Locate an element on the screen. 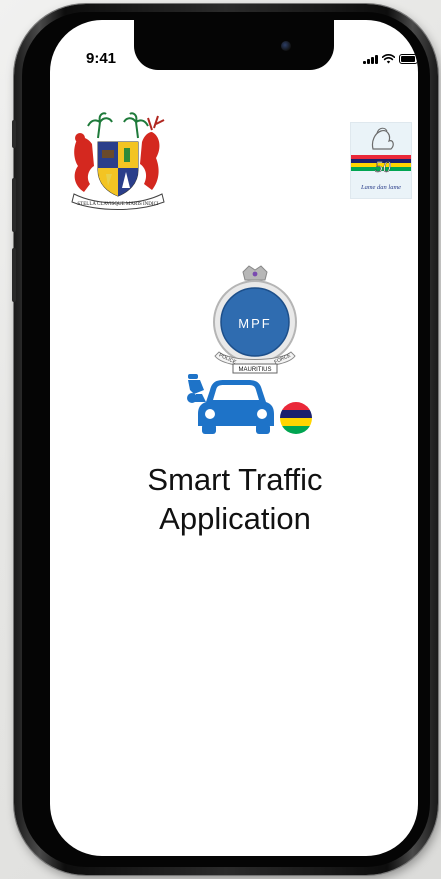 The height and width of the screenshot is (879, 441). app-title: Smart Traffic Application is located at coordinates (235, 499).